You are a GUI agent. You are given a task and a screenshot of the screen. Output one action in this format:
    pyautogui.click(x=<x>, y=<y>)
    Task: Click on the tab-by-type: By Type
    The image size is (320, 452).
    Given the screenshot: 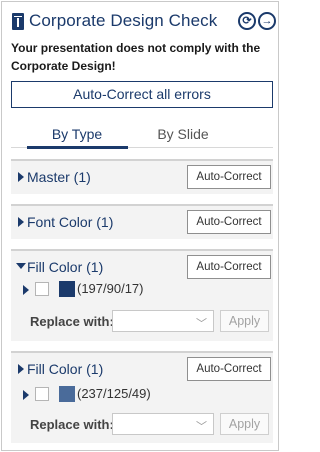 What is the action you would take?
    pyautogui.click(x=77, y=134)
    